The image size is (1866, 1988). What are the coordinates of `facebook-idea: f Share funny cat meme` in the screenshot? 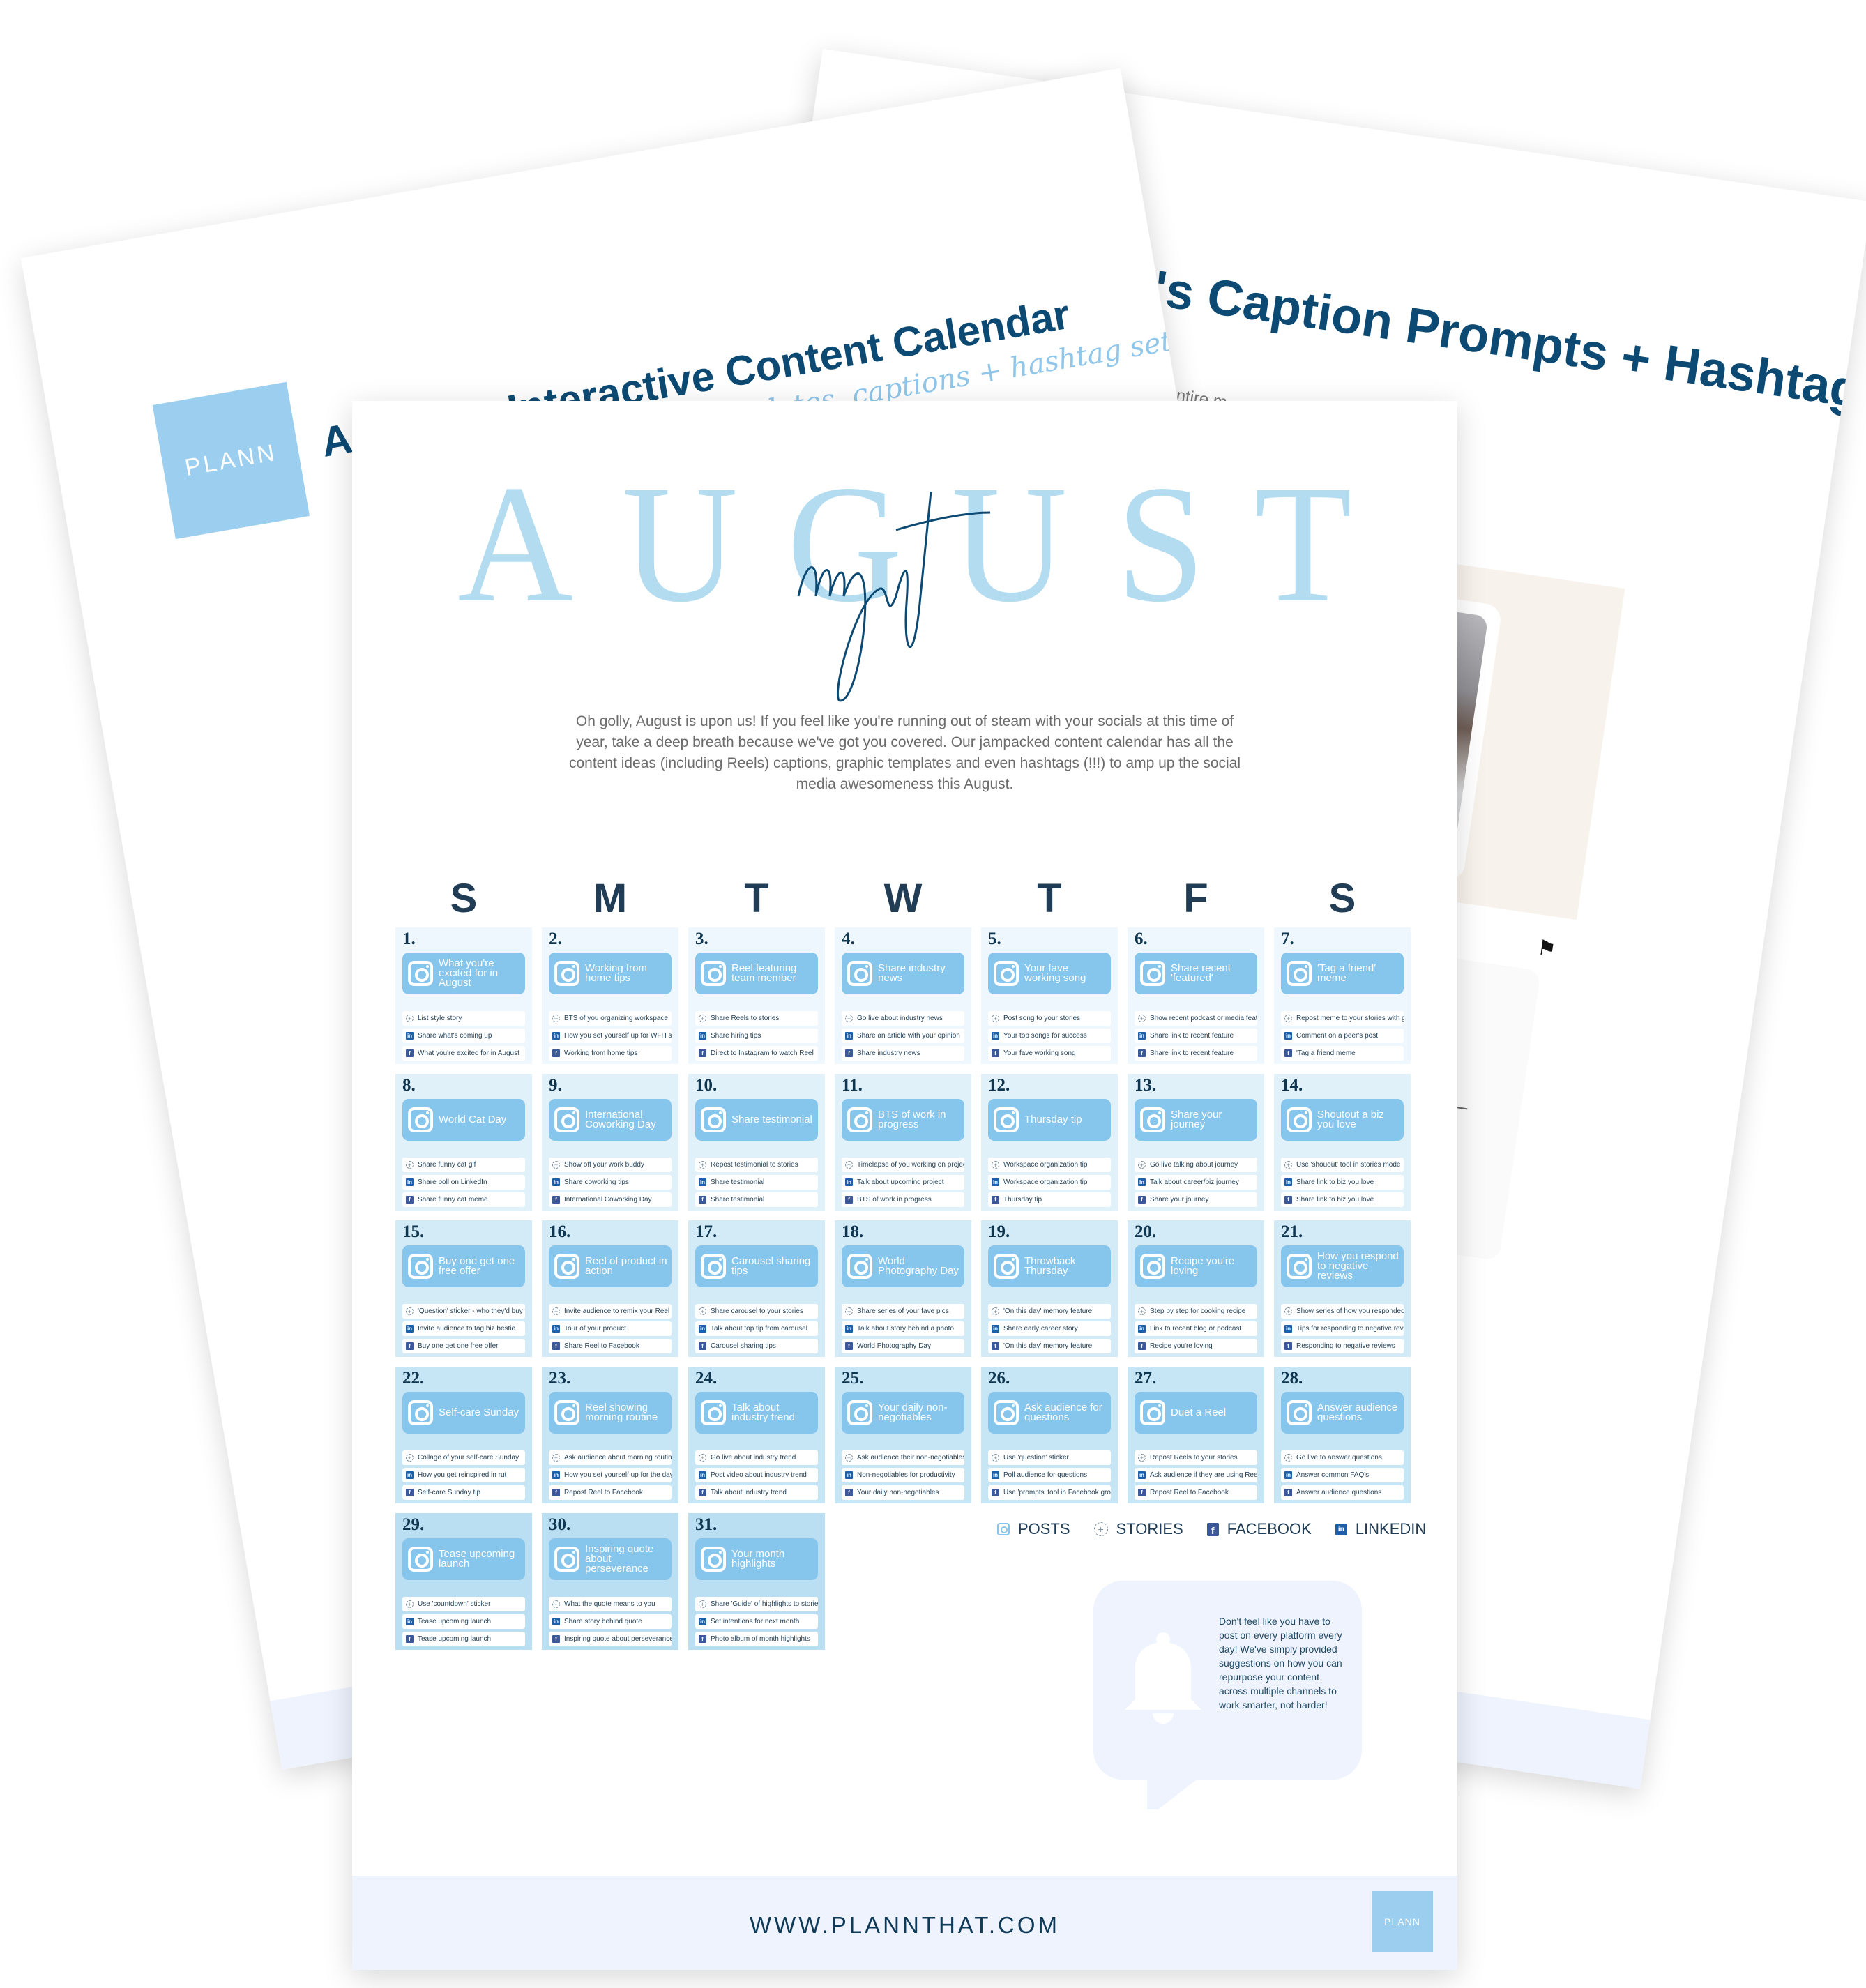 It's located at (464, 1199).